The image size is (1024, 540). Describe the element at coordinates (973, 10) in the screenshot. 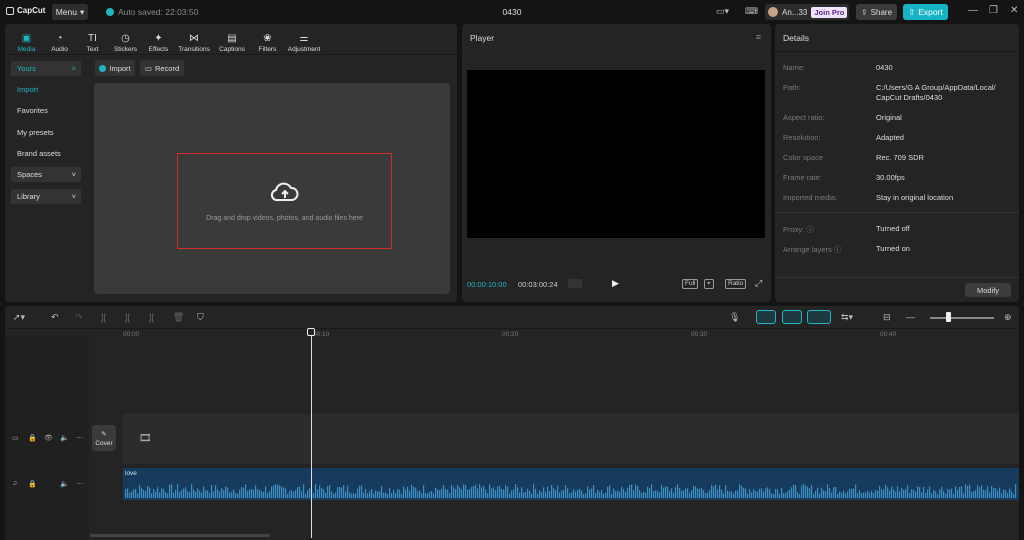

I see `minimize-icon: —` at that location.